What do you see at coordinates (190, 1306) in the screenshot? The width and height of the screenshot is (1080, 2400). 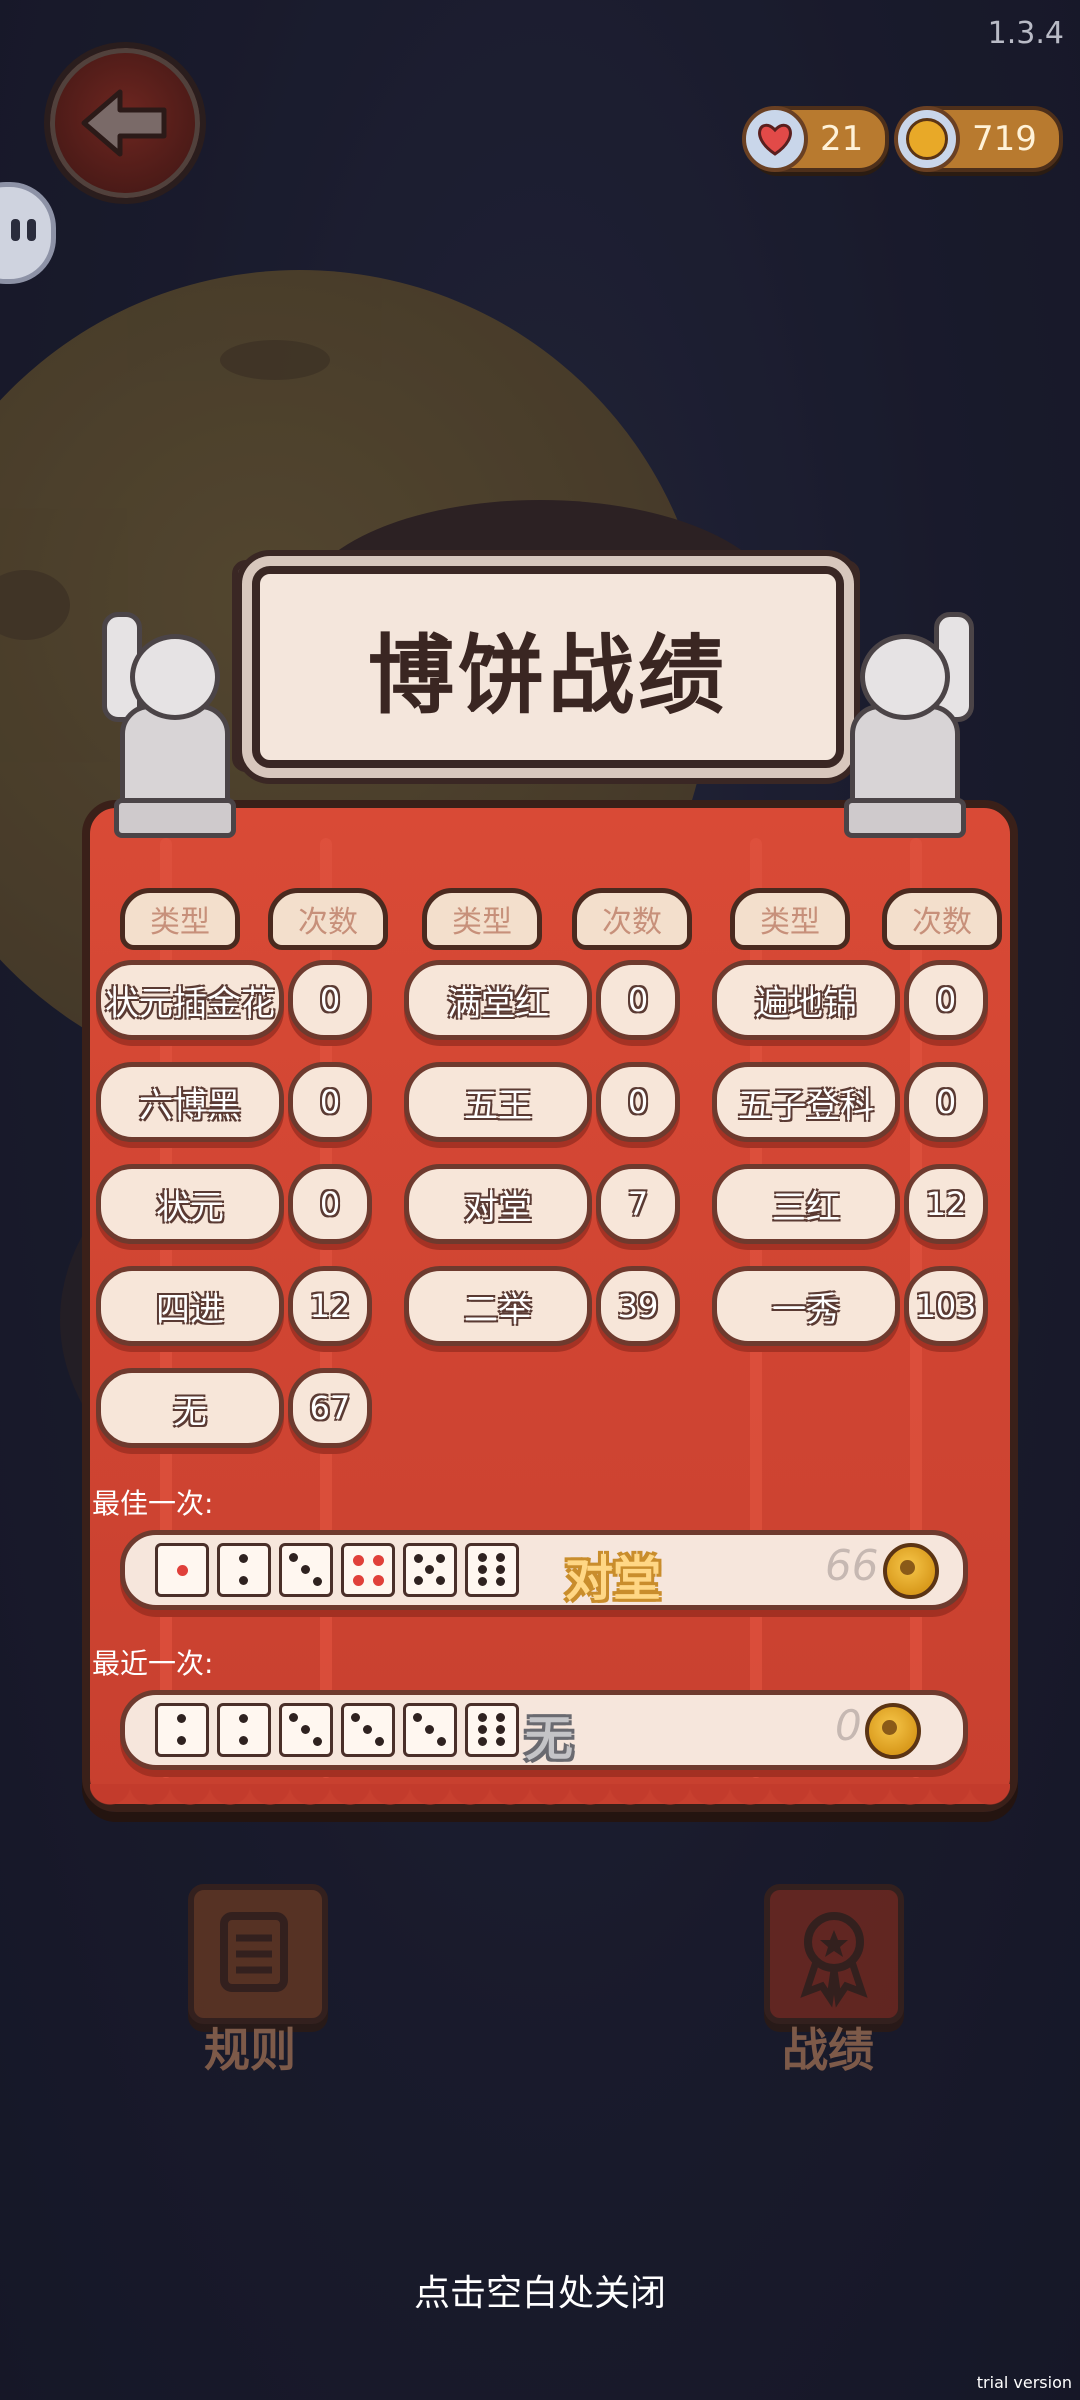 I see `record-type-cell: 四进` at bounding box center [190, 1306].